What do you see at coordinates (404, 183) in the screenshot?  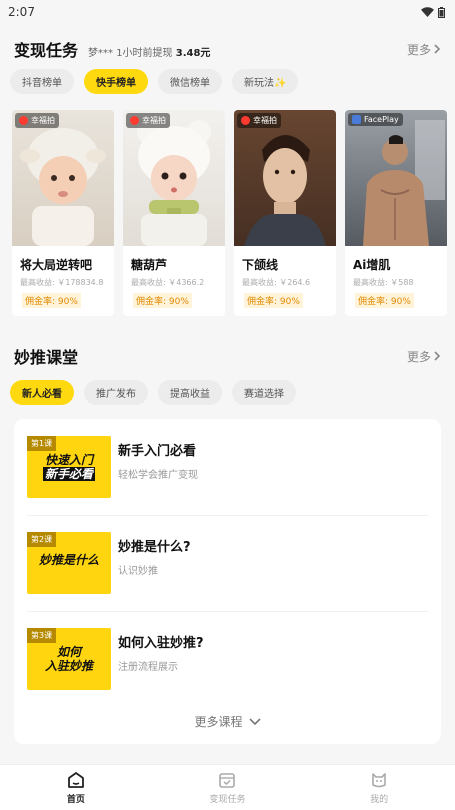 I see `muscle-man-image` at bounding box center [404, 183].